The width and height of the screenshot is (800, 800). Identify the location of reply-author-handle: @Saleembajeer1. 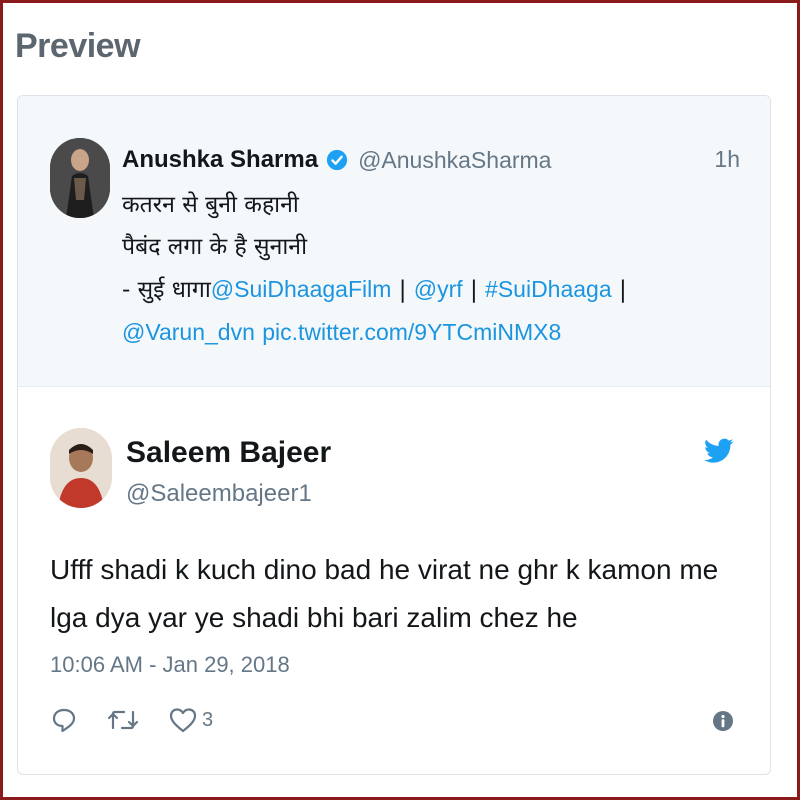
(219, 494).